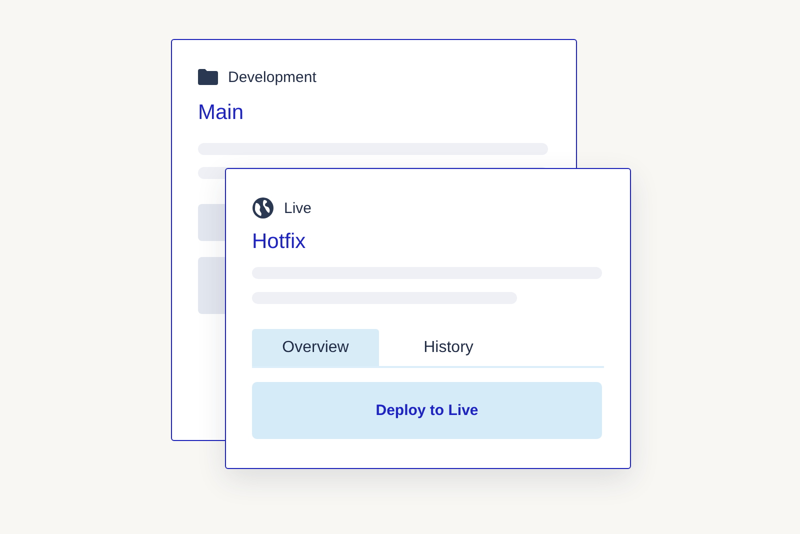 This screenshot has height=534, width=800. Describe the element at coordinates (221, 113) in the screenshot. I see `card-title: Main` at that location.